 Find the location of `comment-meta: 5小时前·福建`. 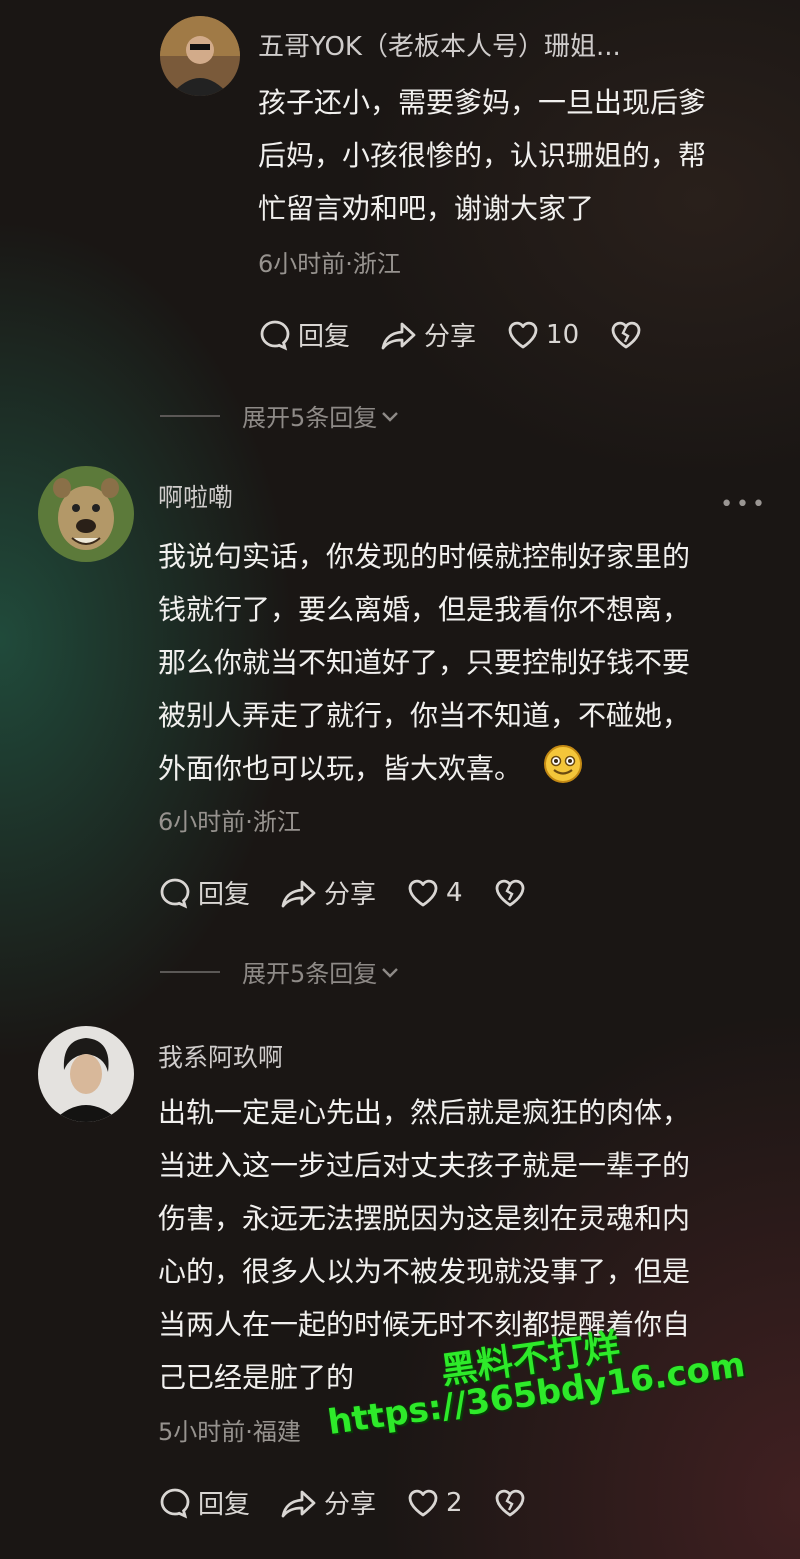

comment-meta: 5小时前·福建 is located at coordinates (229, 1432).